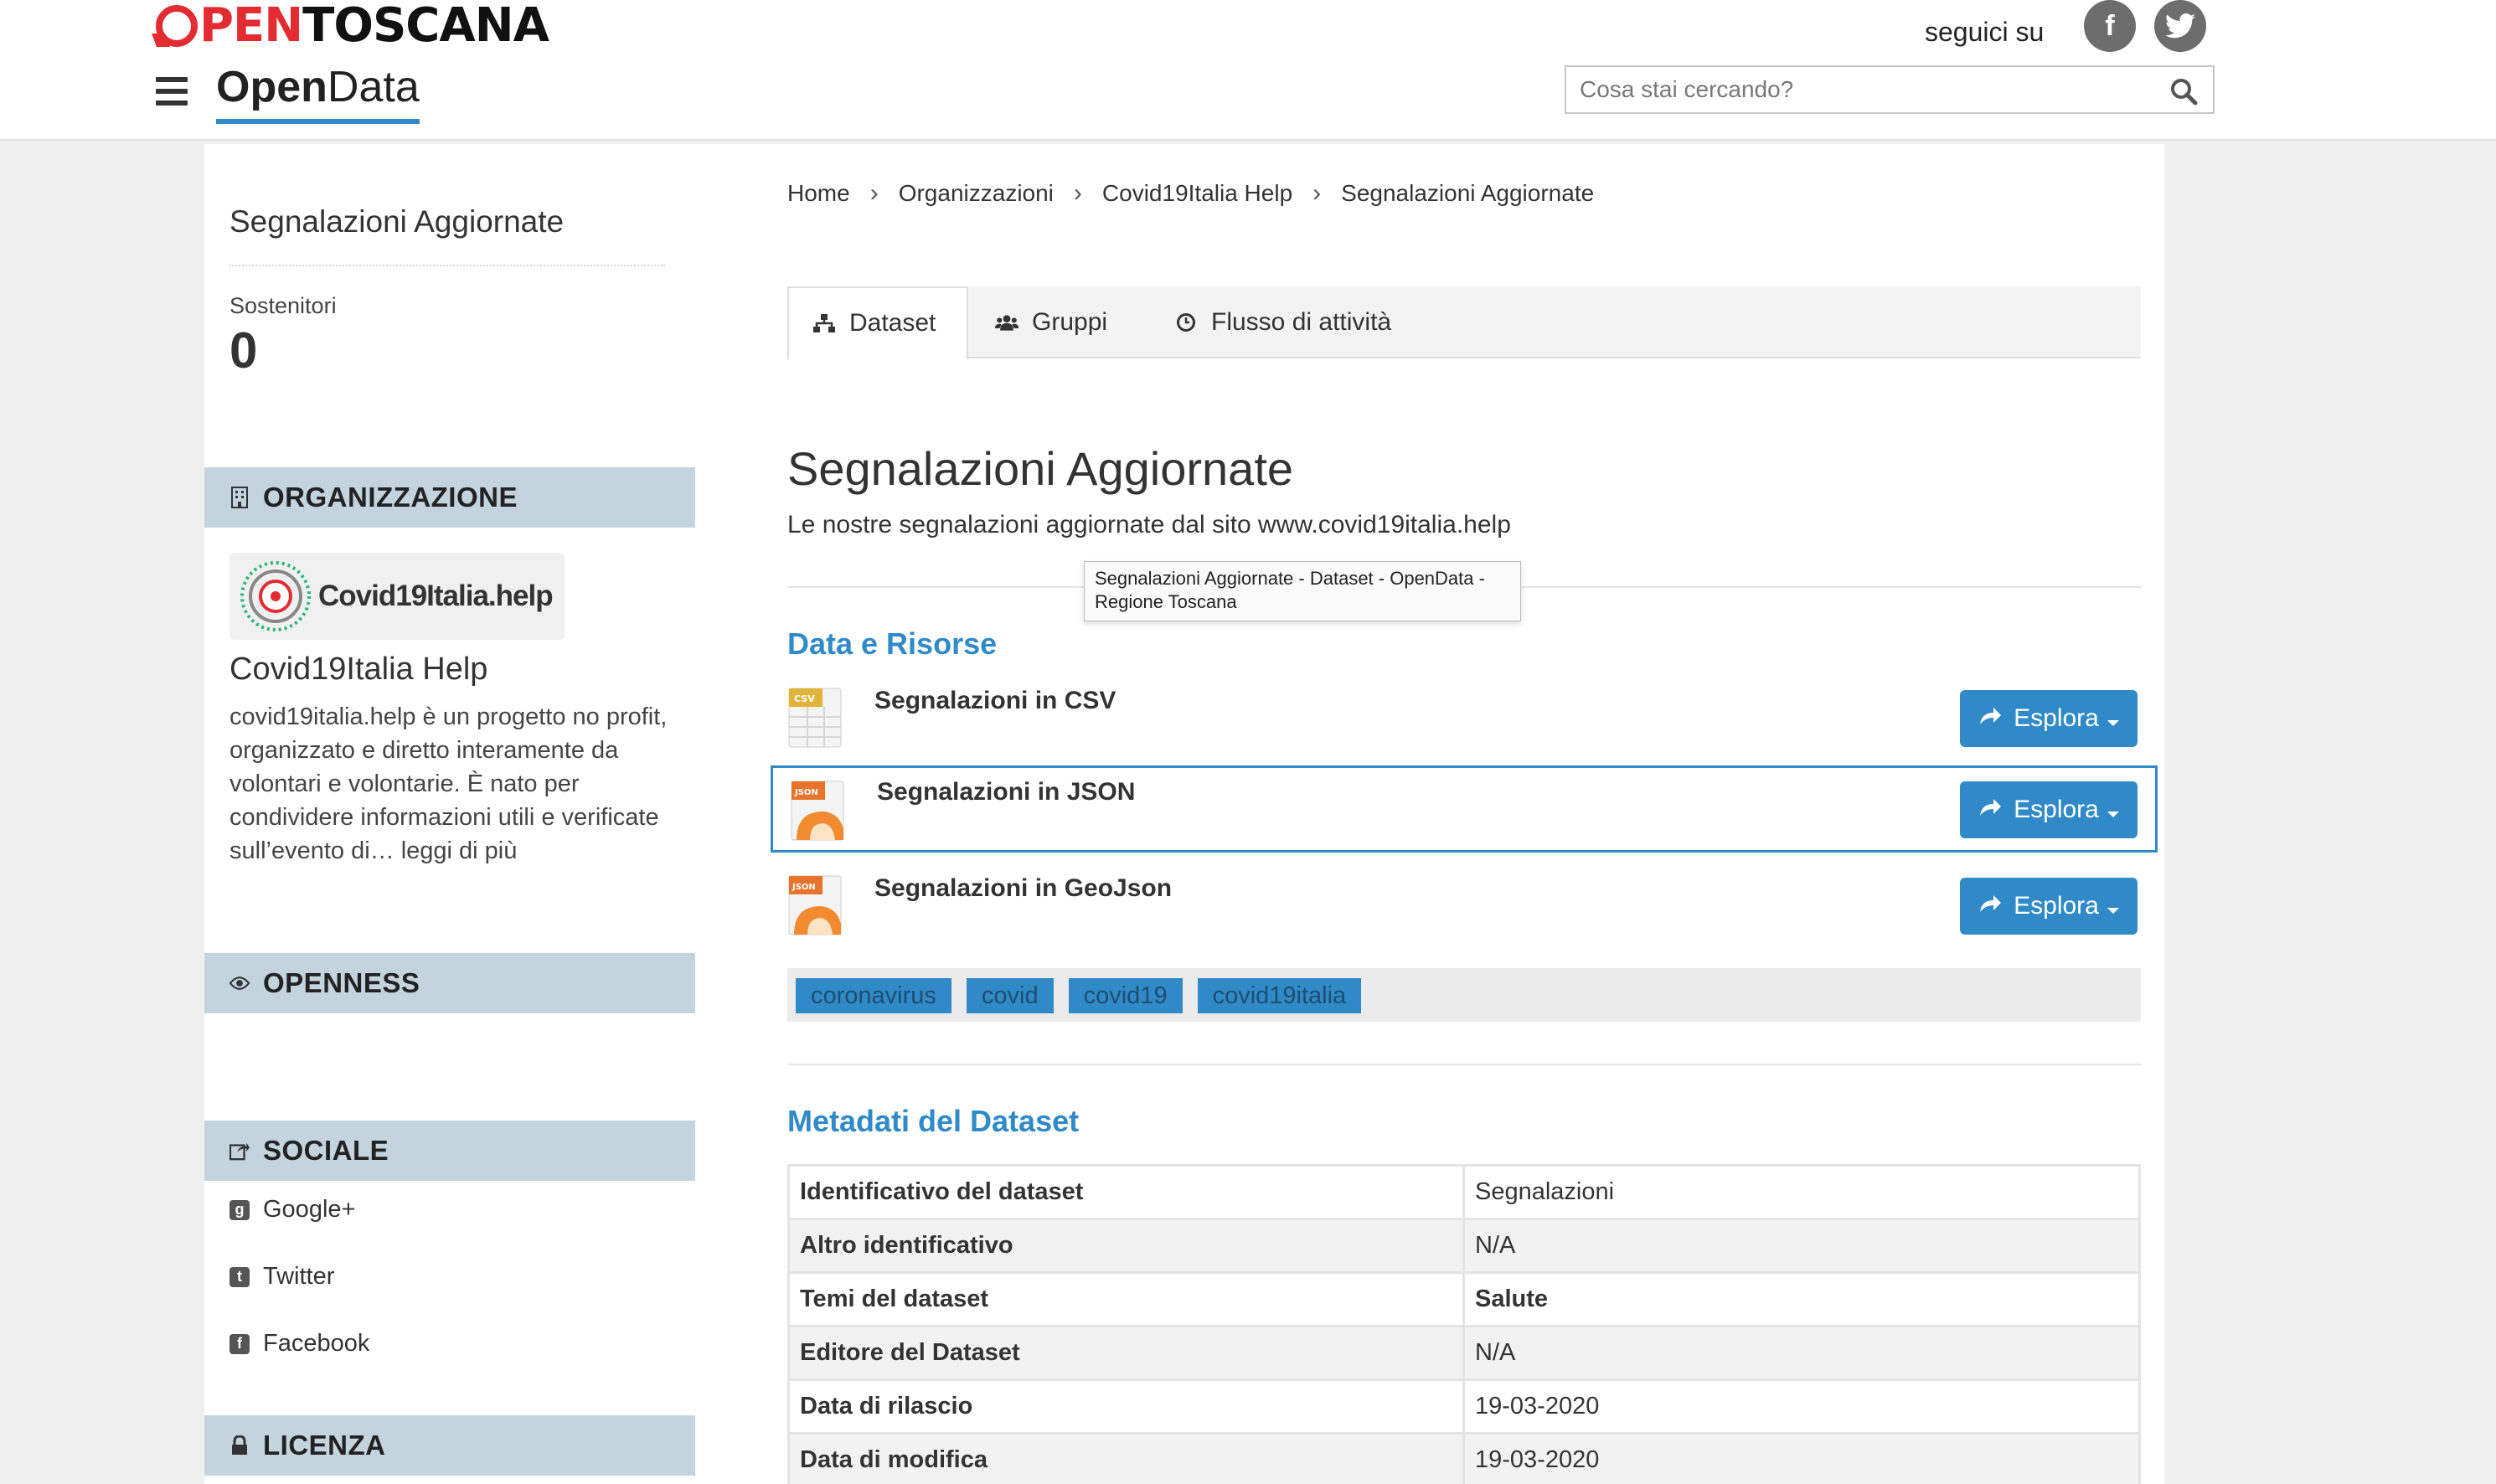 This screenshot has height=1484, width=2496. Describe the element at coordinates (1282, 322) in the screenshot. I see `tab-activity-stream: Flusso di attività` at that location.